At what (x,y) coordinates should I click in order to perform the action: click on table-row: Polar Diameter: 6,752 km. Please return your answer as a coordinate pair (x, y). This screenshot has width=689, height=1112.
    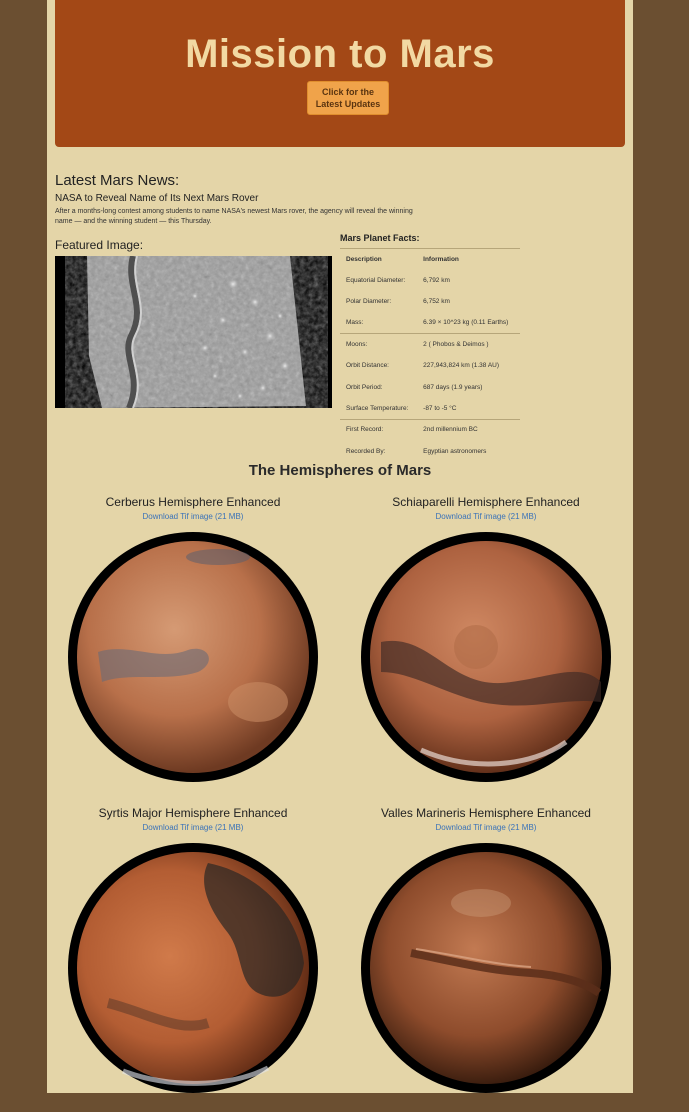
    Looking at the image, I should click on (430, 301).